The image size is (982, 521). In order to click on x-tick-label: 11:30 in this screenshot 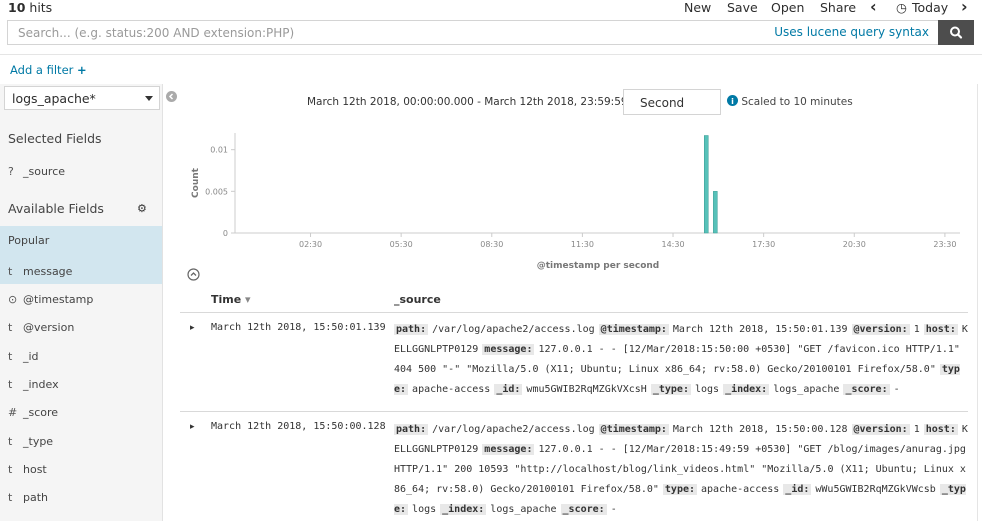, I will do `click(582, 244)`.